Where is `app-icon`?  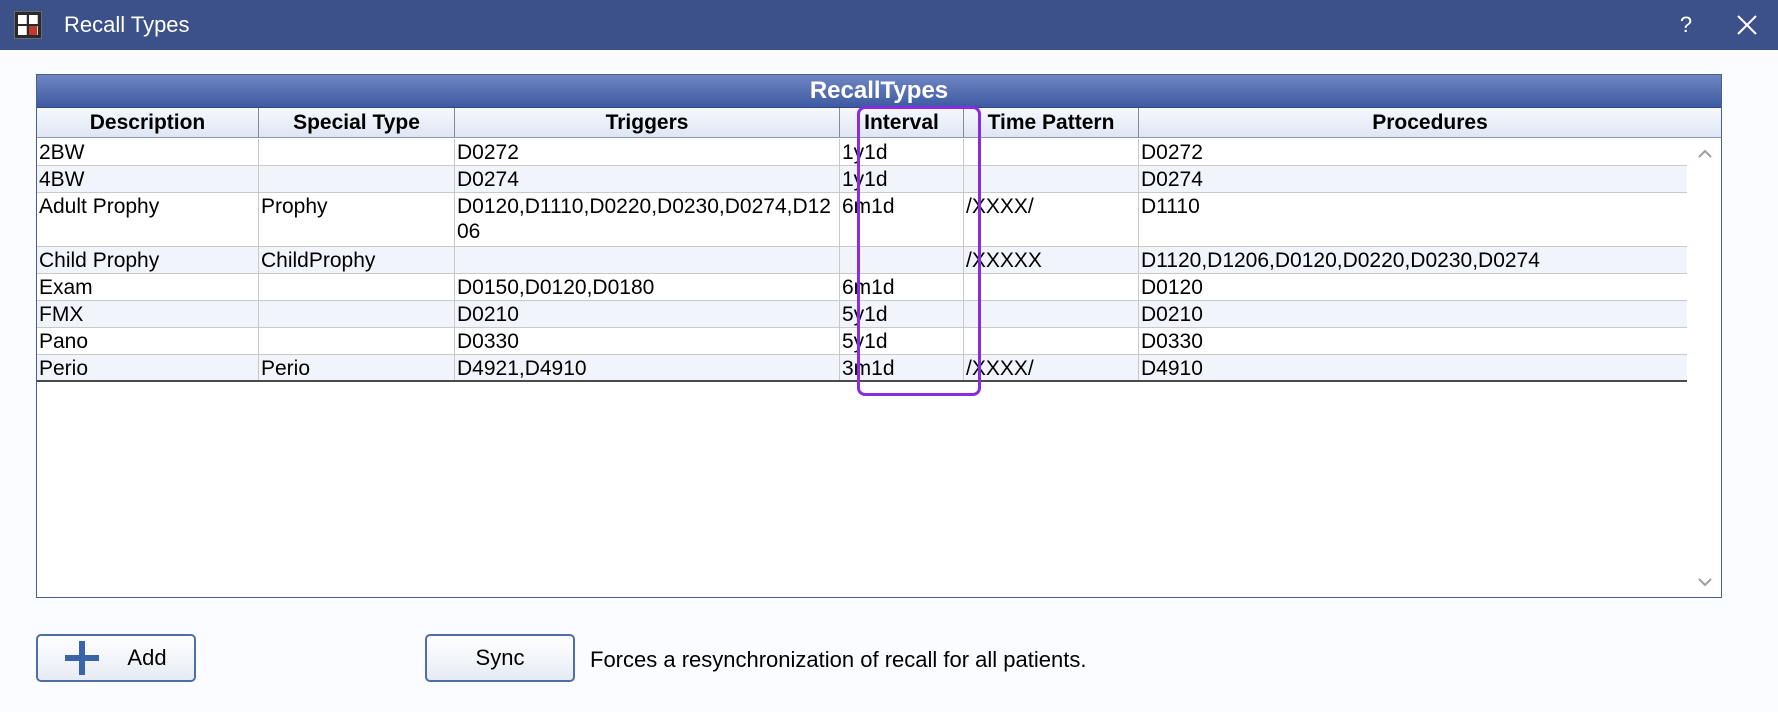
app-icon is located at coordinates (28, 25).